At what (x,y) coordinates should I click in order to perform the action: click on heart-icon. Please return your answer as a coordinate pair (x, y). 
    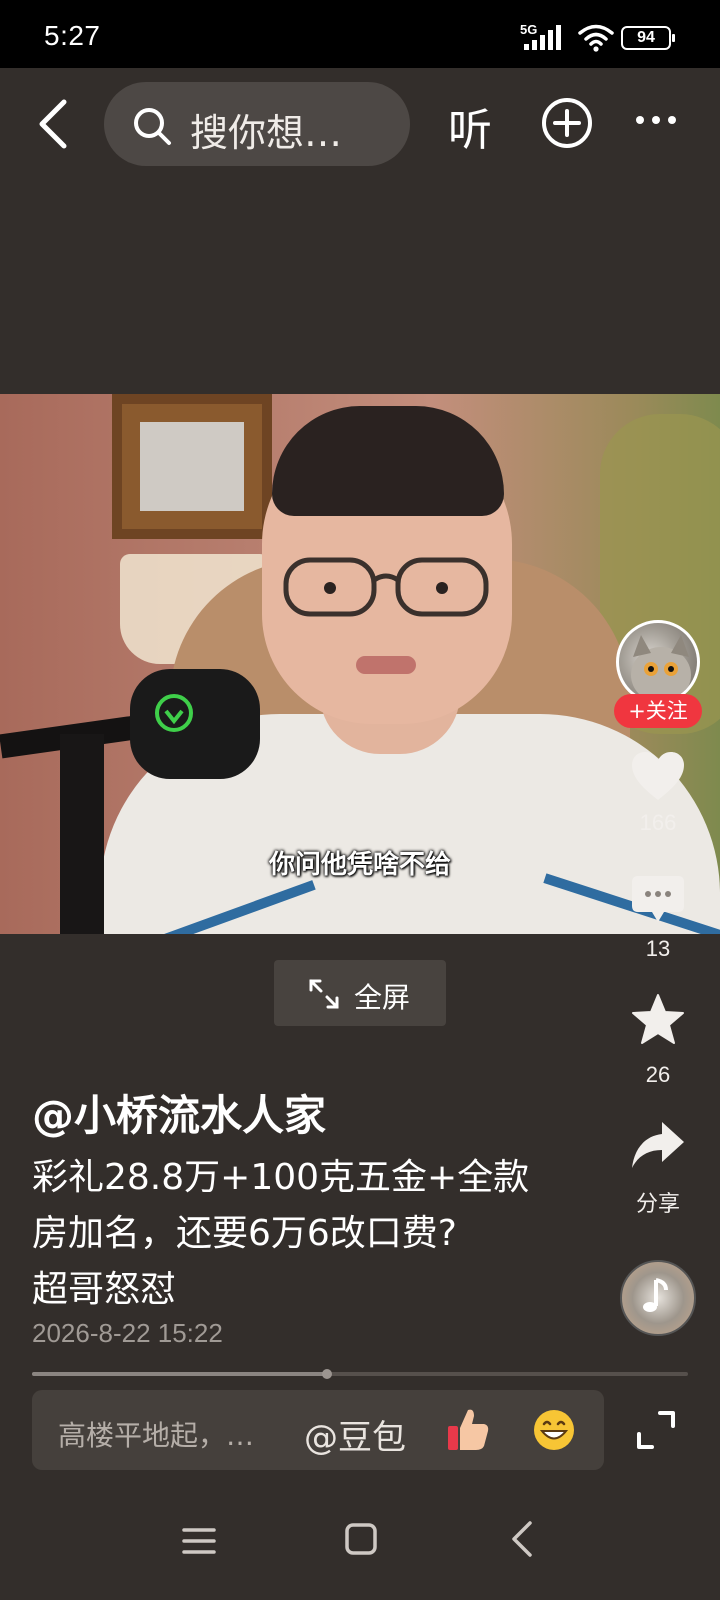
    Looking at the image, I should click on (658, 776).